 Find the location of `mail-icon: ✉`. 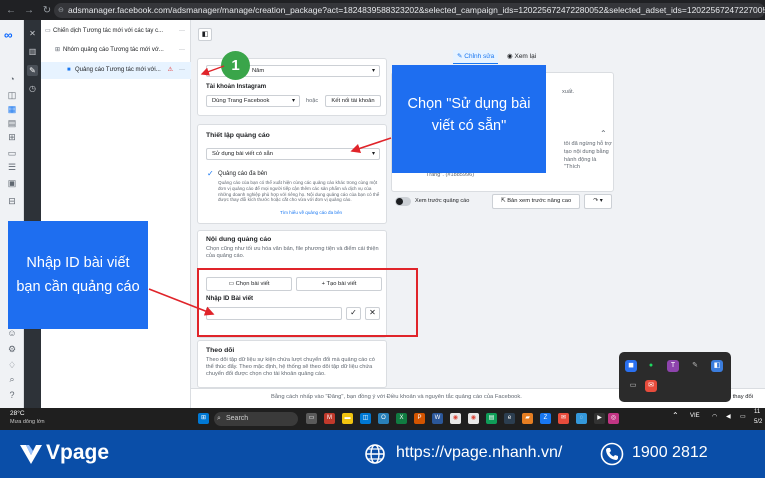

mail-icon: ✉ is located at coordinates (651, 386).